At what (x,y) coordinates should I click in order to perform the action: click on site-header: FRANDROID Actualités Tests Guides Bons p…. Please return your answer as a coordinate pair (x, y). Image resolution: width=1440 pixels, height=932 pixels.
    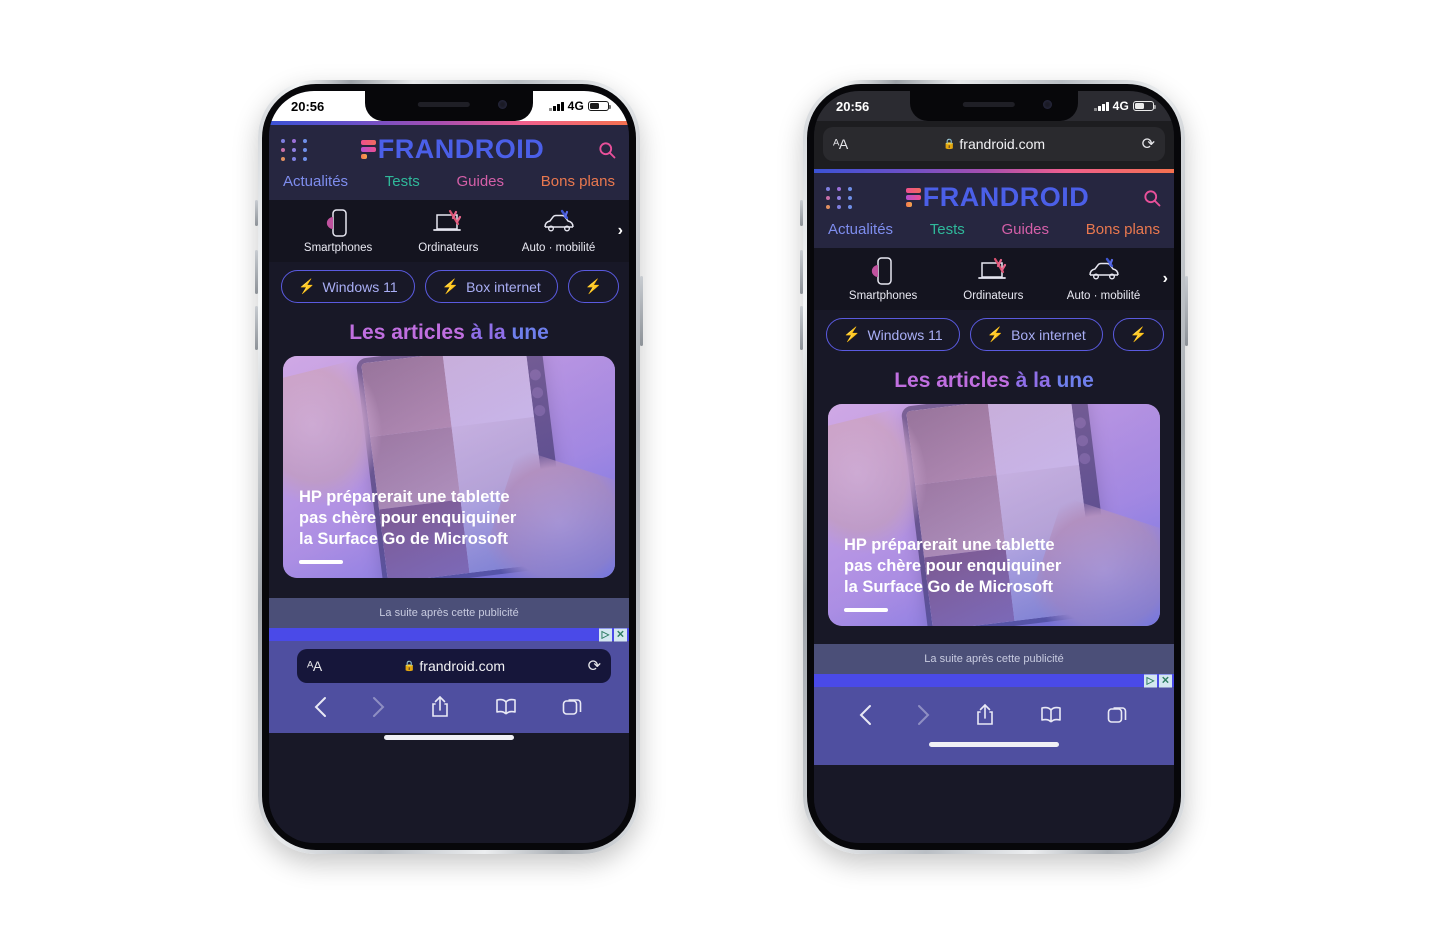
    Looking at the image, I should click on (994, 210).